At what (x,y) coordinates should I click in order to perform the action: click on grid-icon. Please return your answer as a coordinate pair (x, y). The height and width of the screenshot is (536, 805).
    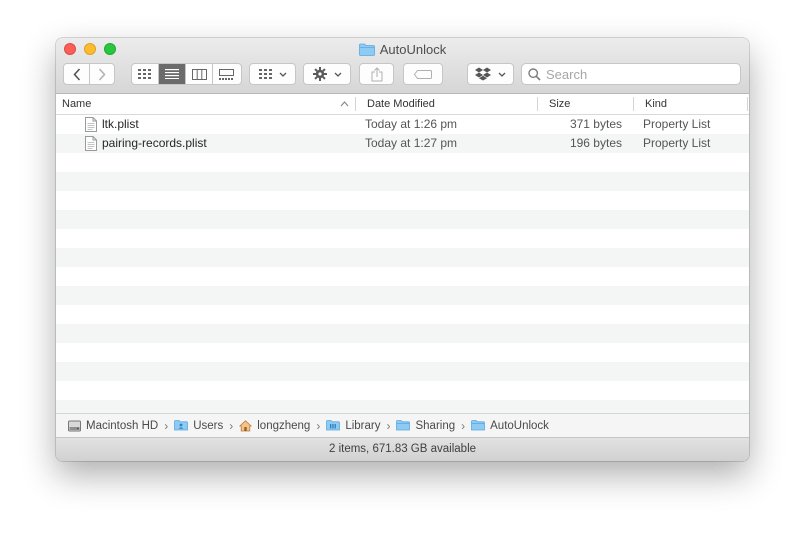
    Looking at the image, I should click on (144, 74).